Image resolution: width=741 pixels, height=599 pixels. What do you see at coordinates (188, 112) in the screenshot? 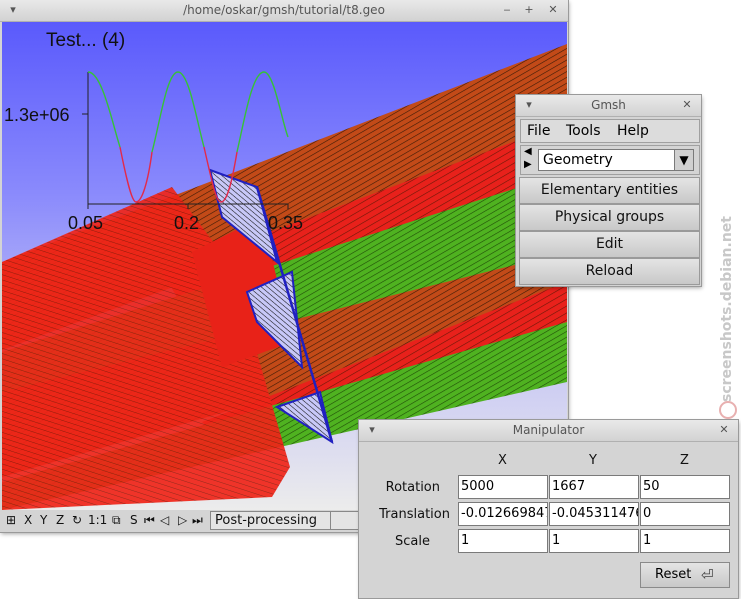
I see `plot-curve-green` at bounding box center [188, 112].